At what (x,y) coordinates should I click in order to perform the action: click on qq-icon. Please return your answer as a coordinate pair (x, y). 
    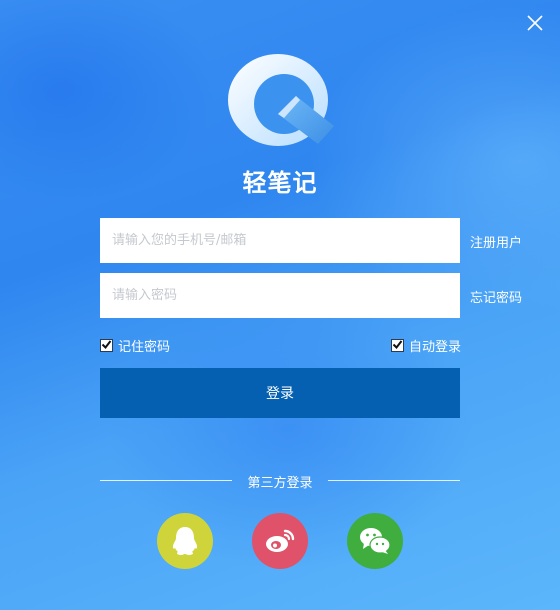
    Looking at the image, I should click on (185, 541).